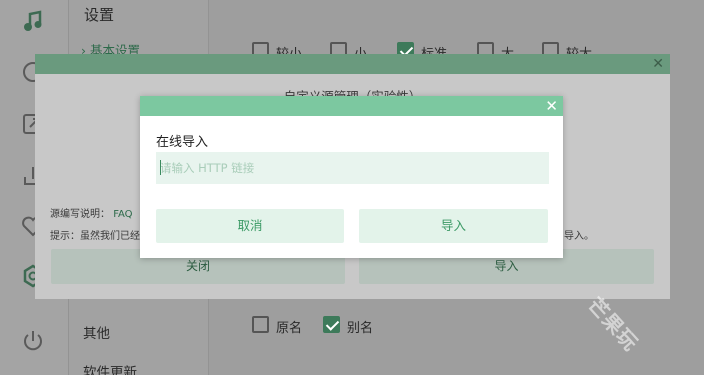 This screenshot has width=704, height=375. Describe the element at coordinates (33, 21) in the screenshot. I see `music-note-icon` at that location.